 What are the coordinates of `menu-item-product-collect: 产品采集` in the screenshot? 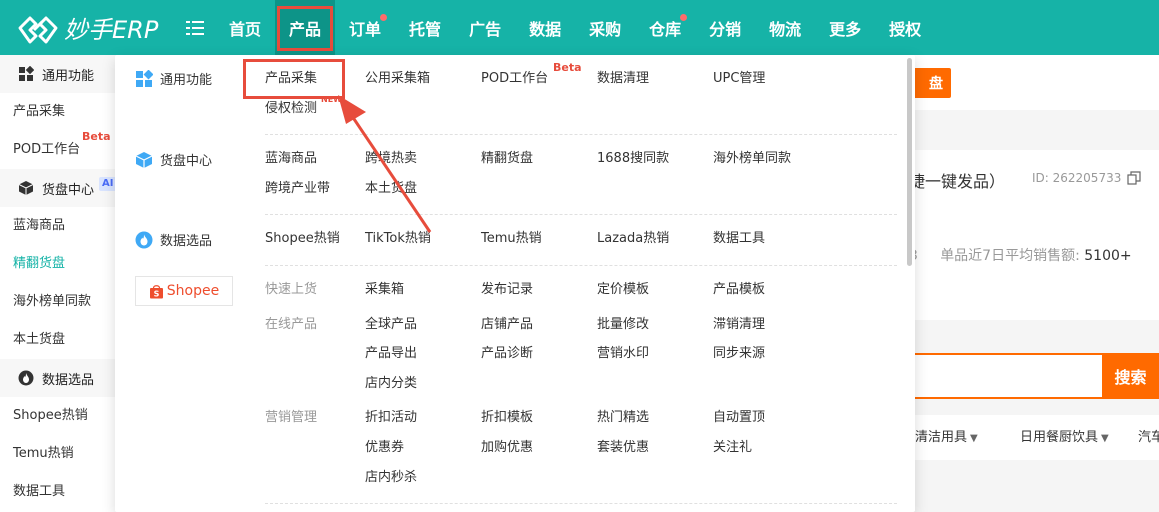 It's located at (291, 79).